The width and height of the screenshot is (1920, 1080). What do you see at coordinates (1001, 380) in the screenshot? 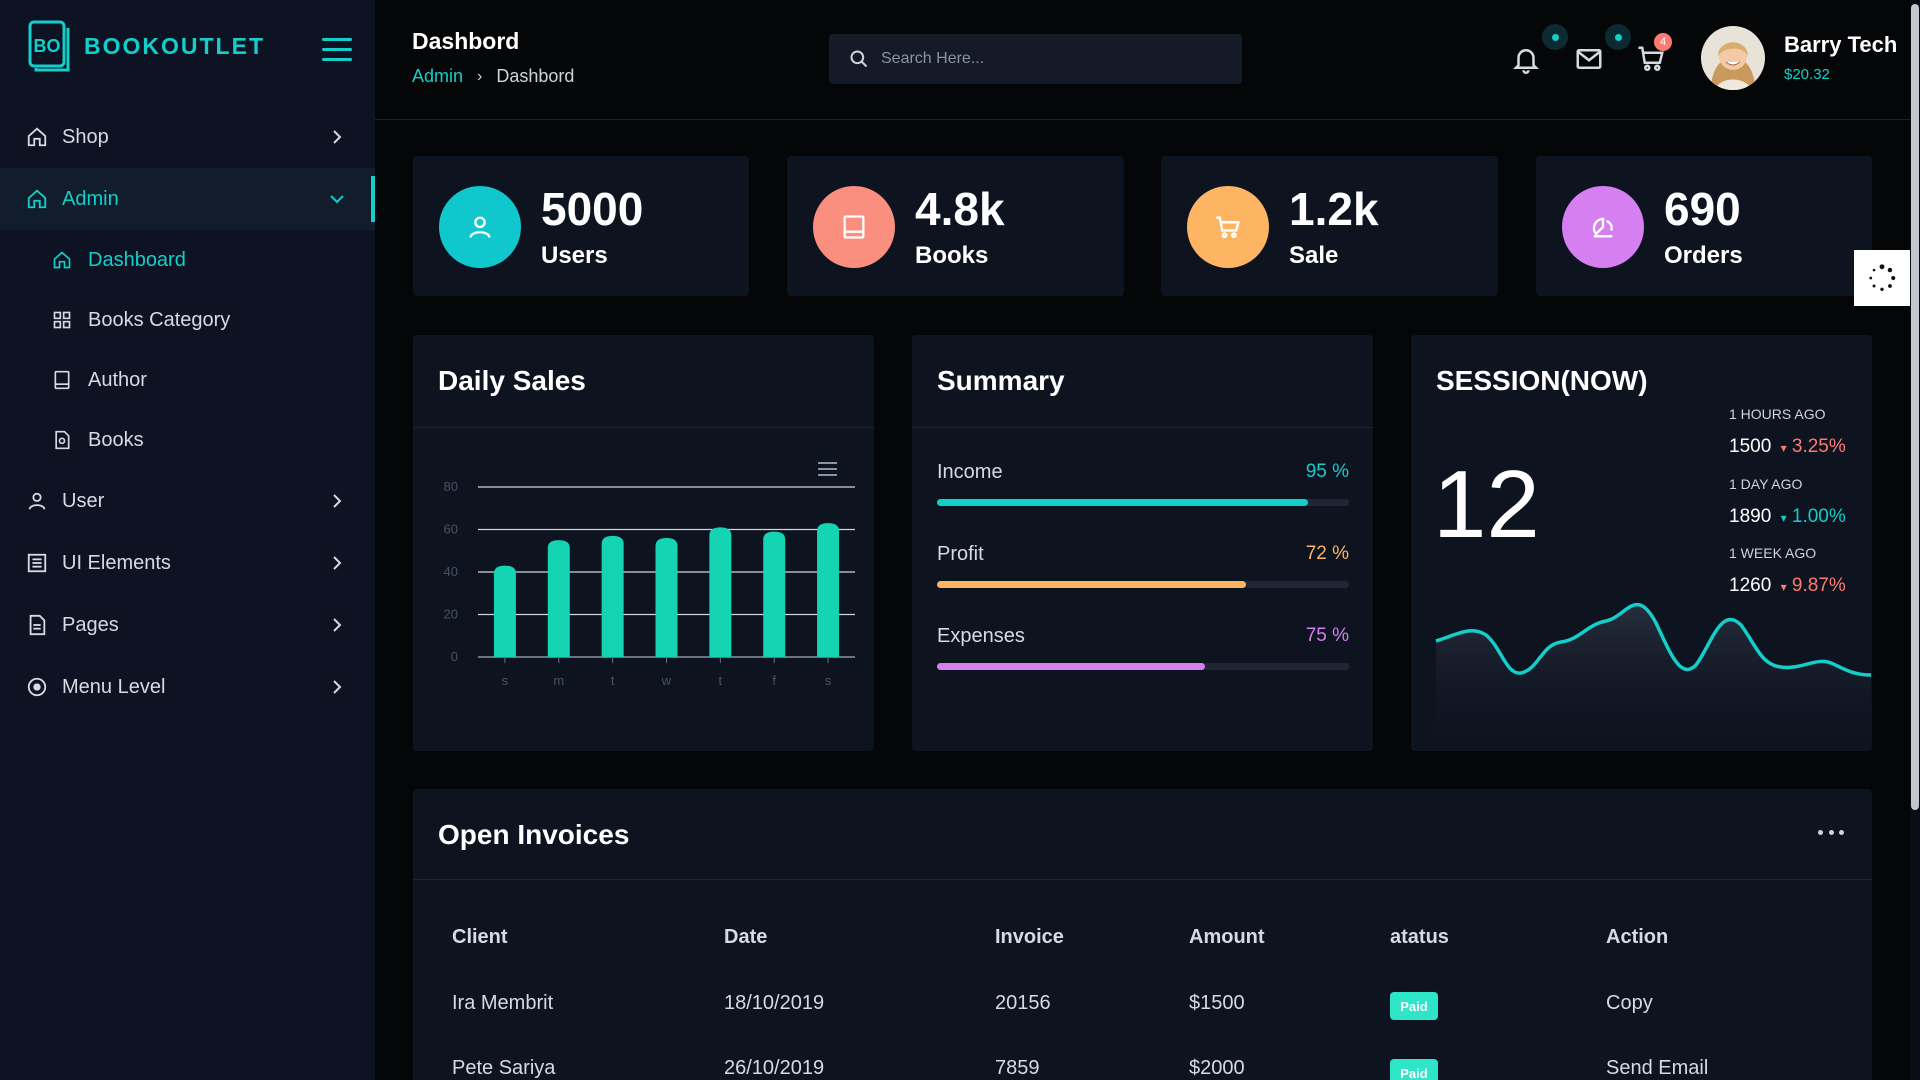
I see `card-title: Summary` at bounding box center [1001, 380].